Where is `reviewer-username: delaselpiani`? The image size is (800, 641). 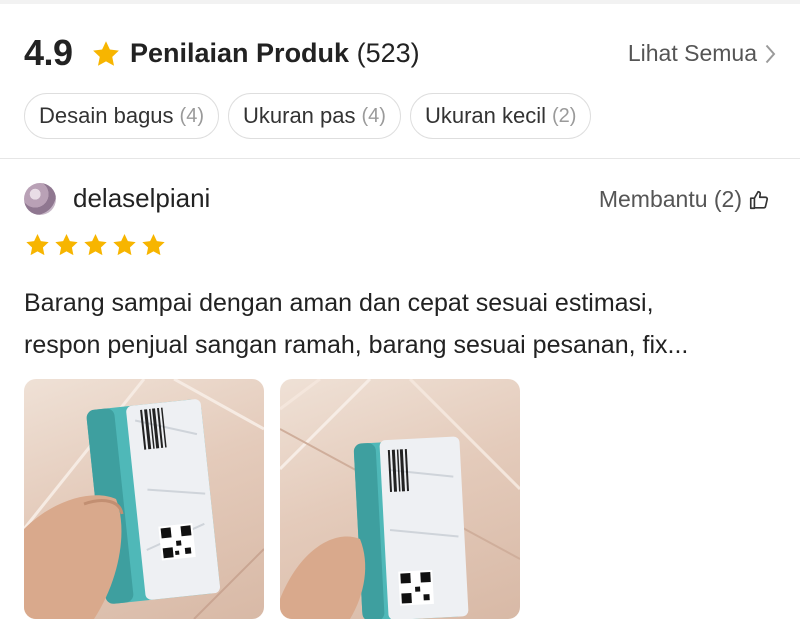
reviewer-username: delaselpiani is located at coordinates (141, 198).